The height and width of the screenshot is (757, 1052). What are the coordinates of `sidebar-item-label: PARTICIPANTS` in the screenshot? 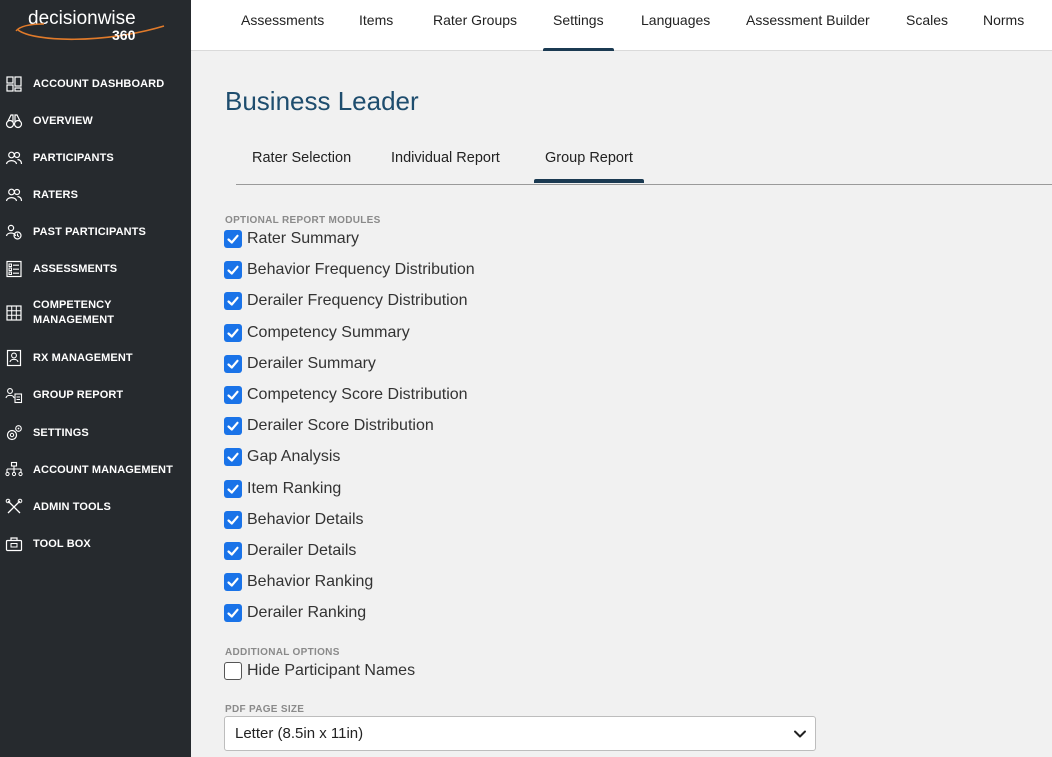 It's located at (73, 157).